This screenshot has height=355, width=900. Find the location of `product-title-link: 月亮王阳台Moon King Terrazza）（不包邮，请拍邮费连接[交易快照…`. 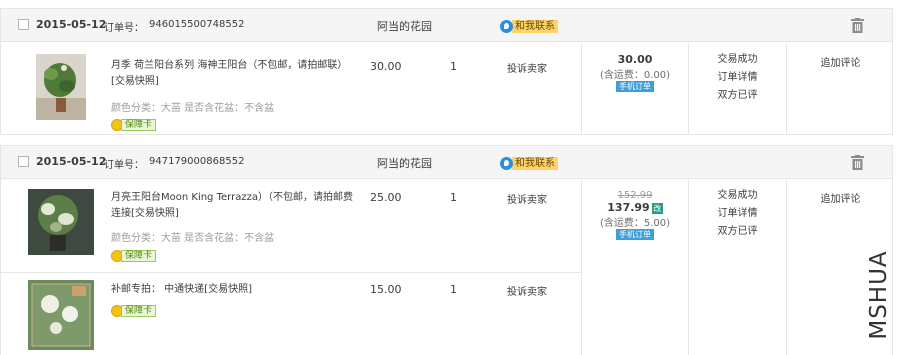

product-title-link: 月亮王阳台Moon King Terrazza）（不包邮，请拍邮费连接[交易快照… is located at coordinates (233, 206).